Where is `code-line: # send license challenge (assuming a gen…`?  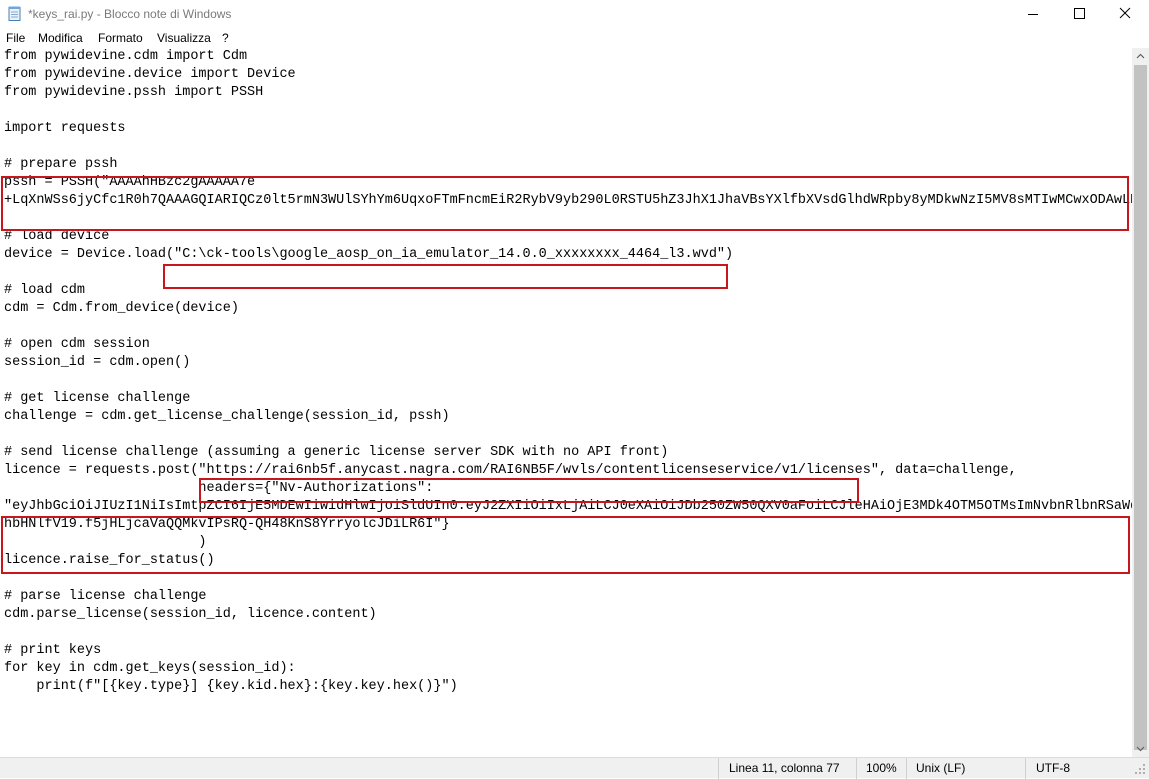
code-line: # send license challenge (assuming a gen… is located at coordinates (336, 452).